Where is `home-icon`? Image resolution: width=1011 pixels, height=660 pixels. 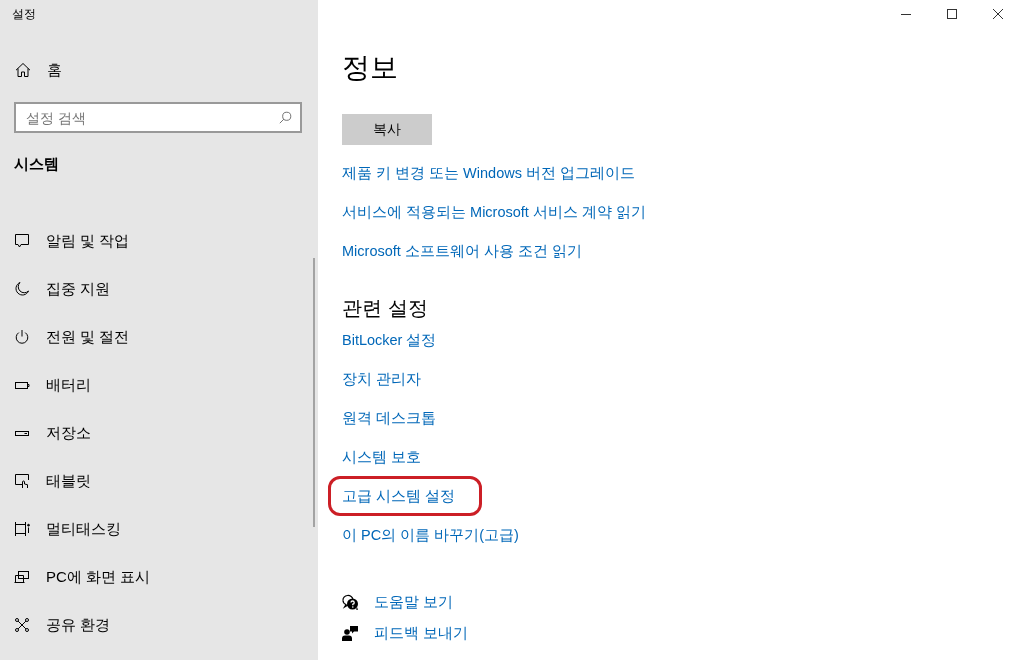 home-icon is located at coordinates (23, 70).